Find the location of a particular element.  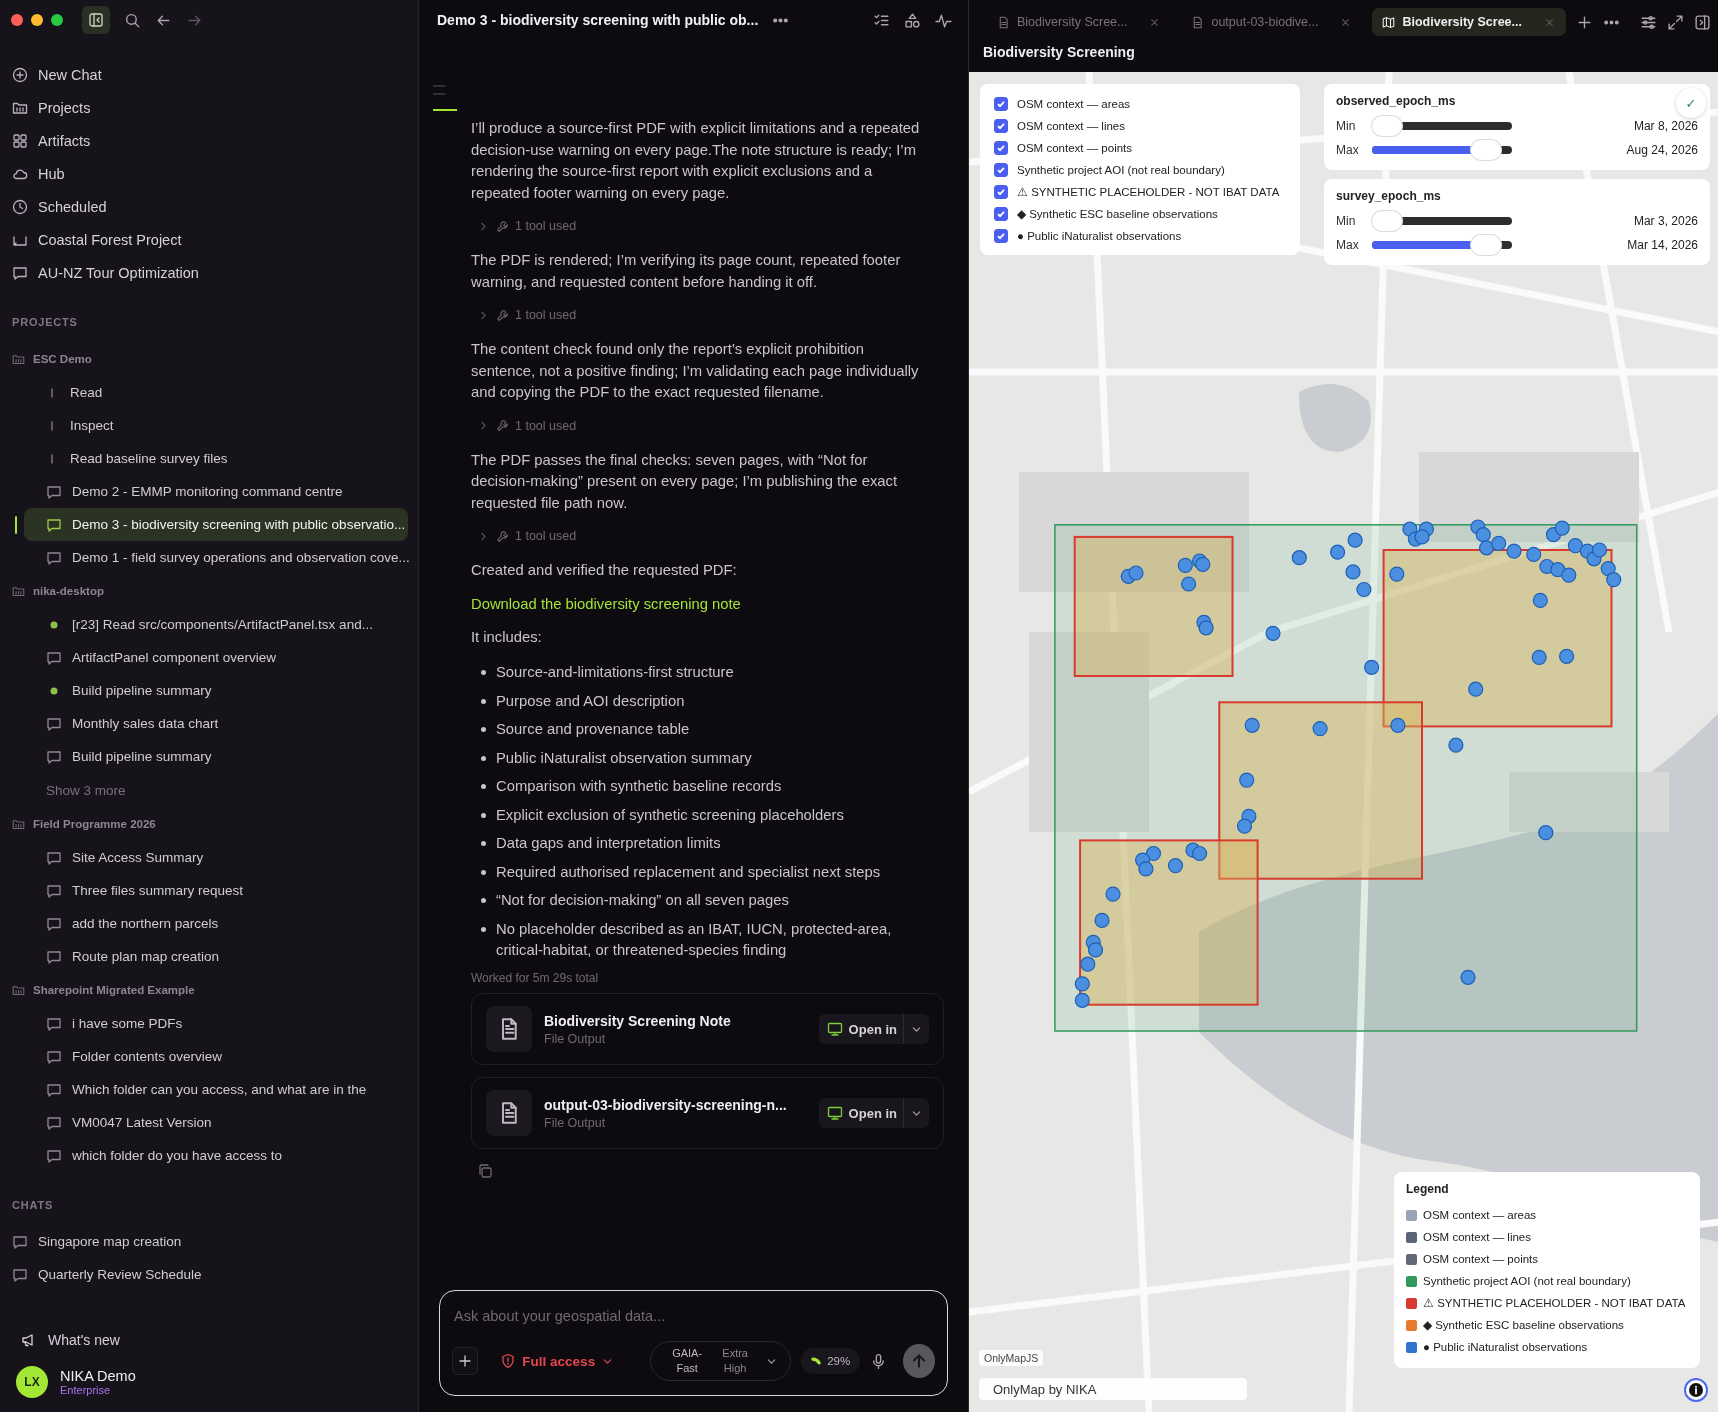

plus-icon is located at coordinates (1584, 22).